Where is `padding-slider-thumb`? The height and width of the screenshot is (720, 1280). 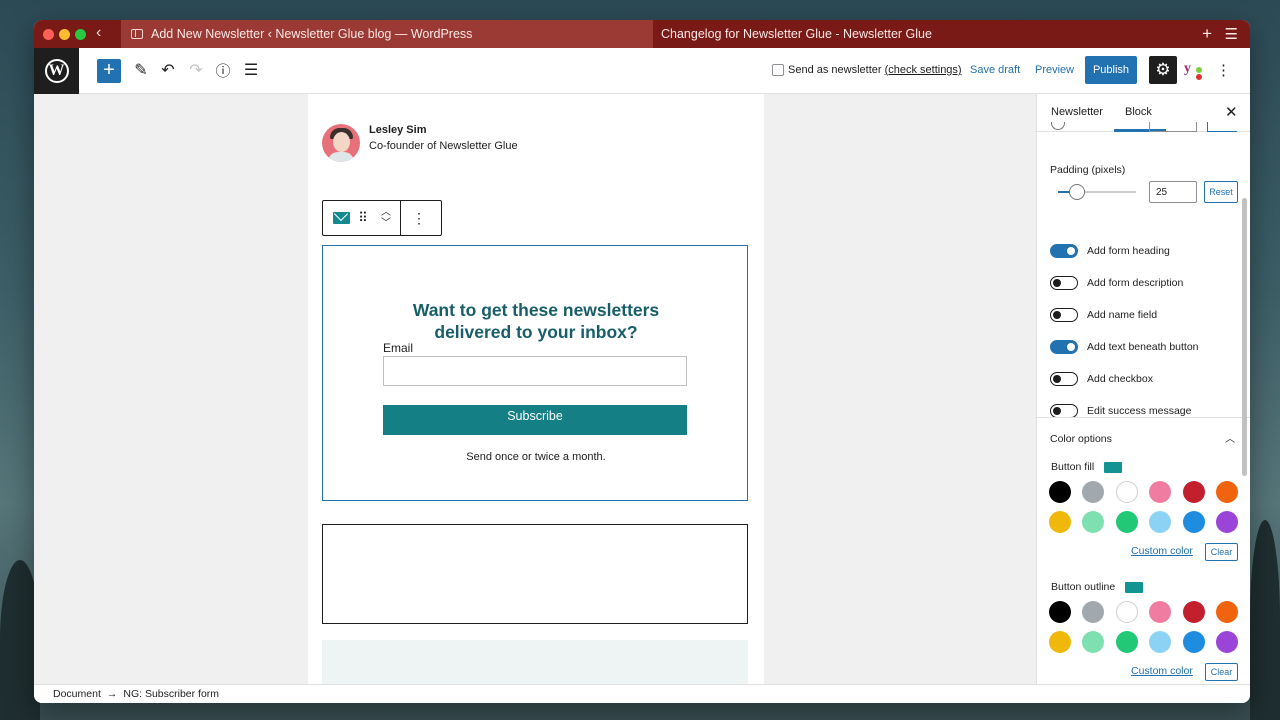
padding-slider-thumb is located at coordinates (1077, 192).